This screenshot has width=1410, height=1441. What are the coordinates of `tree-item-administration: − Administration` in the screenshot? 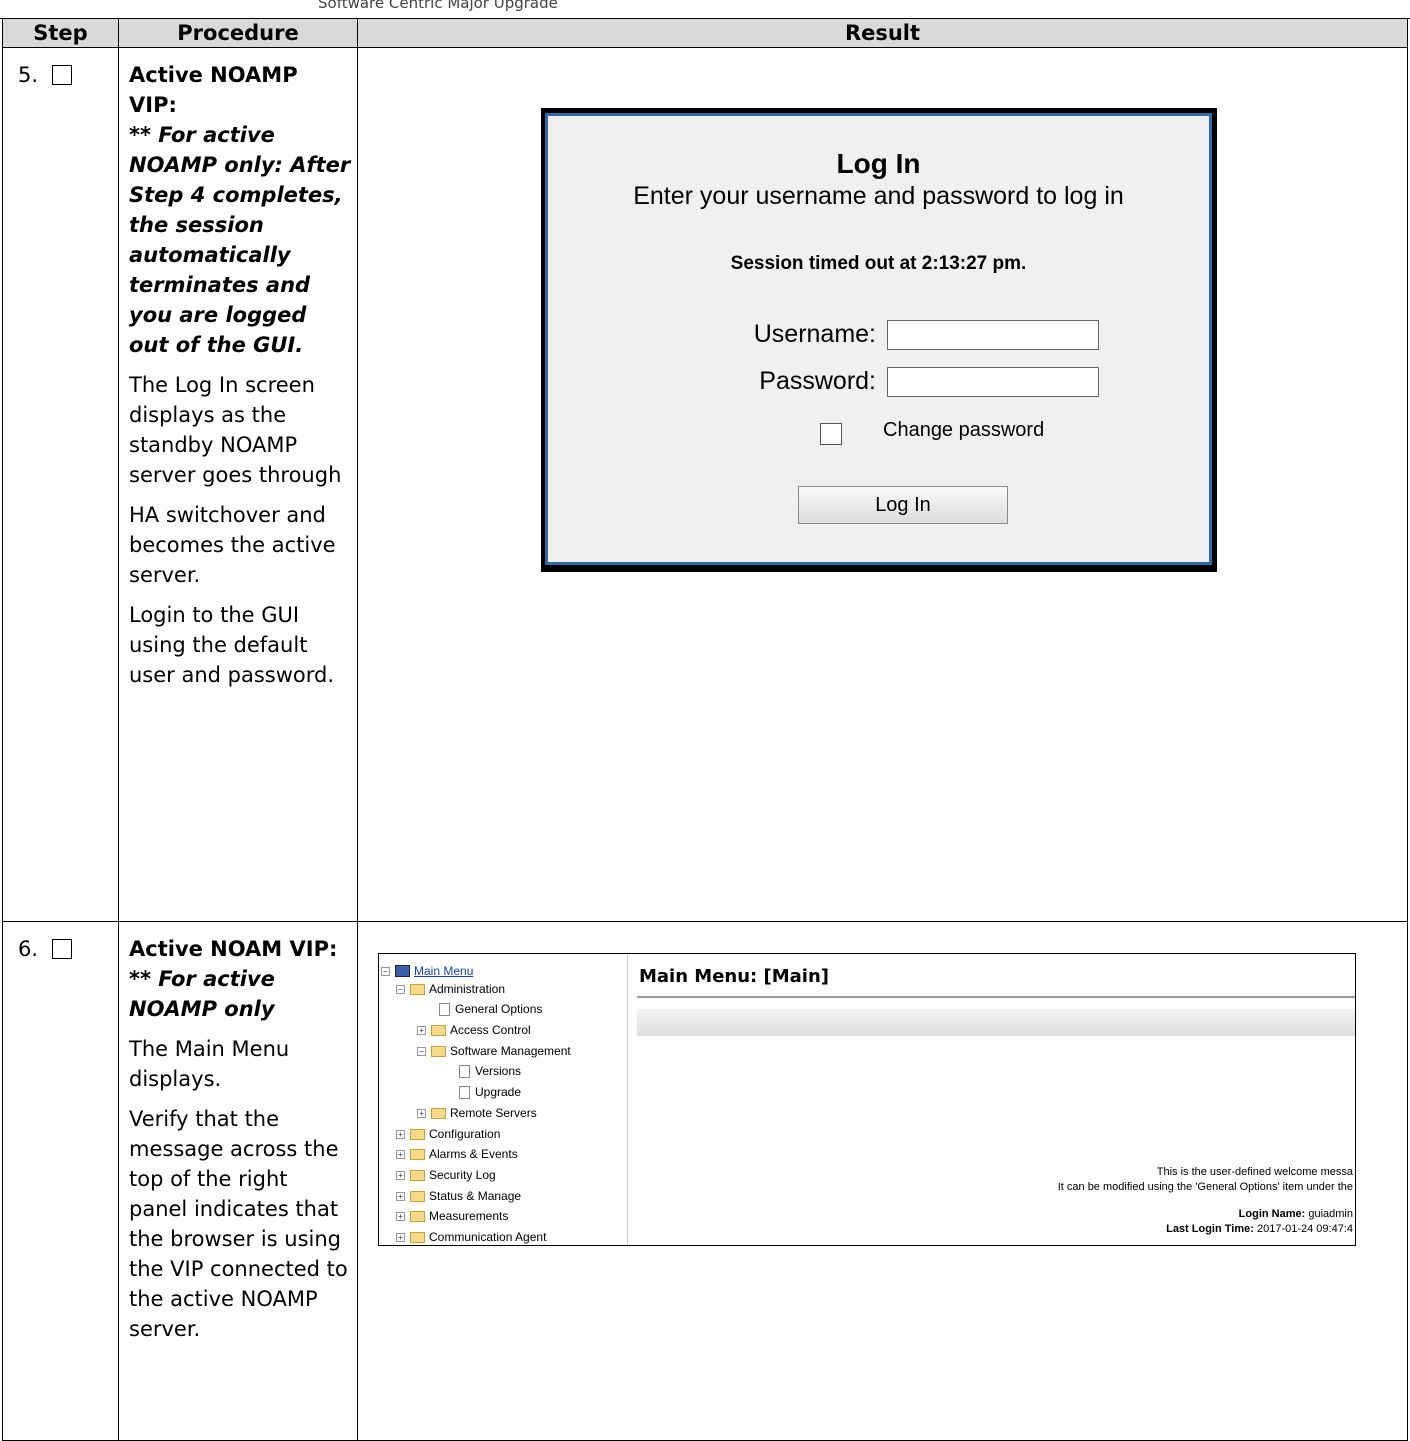 It's located at (450, 989).